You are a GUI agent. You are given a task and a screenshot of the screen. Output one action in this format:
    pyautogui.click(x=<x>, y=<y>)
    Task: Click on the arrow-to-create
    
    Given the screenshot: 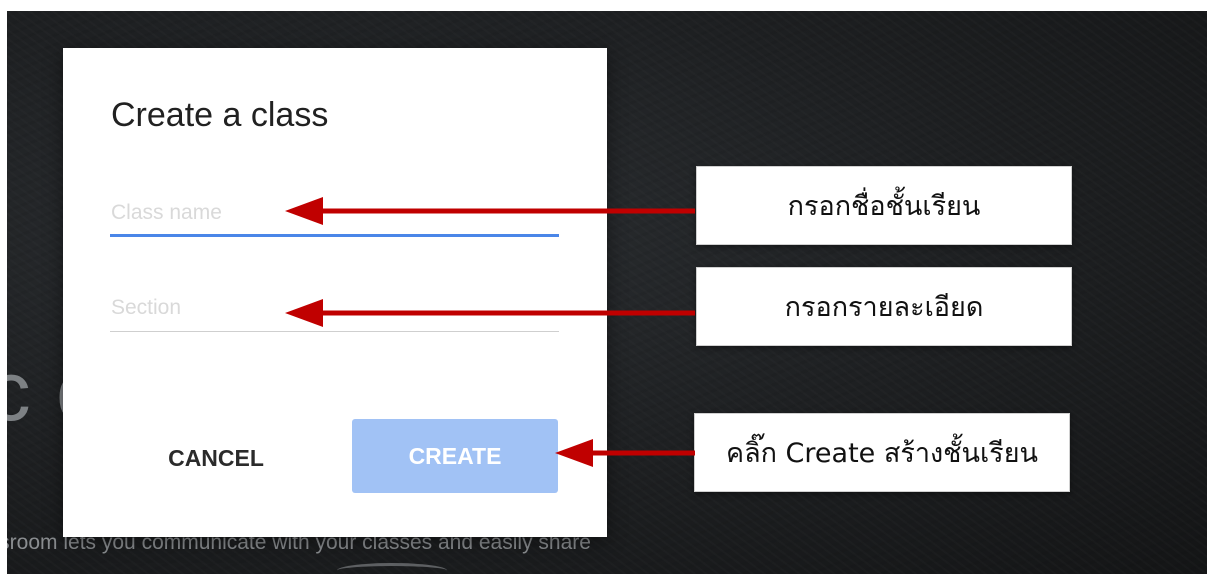 What is the action you would take?
    pyautogui.click(x=625, y=453)
    